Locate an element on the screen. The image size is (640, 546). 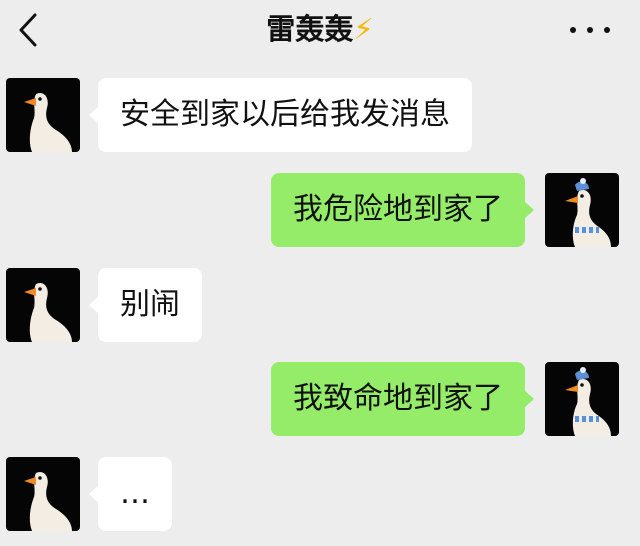
chat-title: 雷轰轰⚡ is located at coordinates (320, 29).